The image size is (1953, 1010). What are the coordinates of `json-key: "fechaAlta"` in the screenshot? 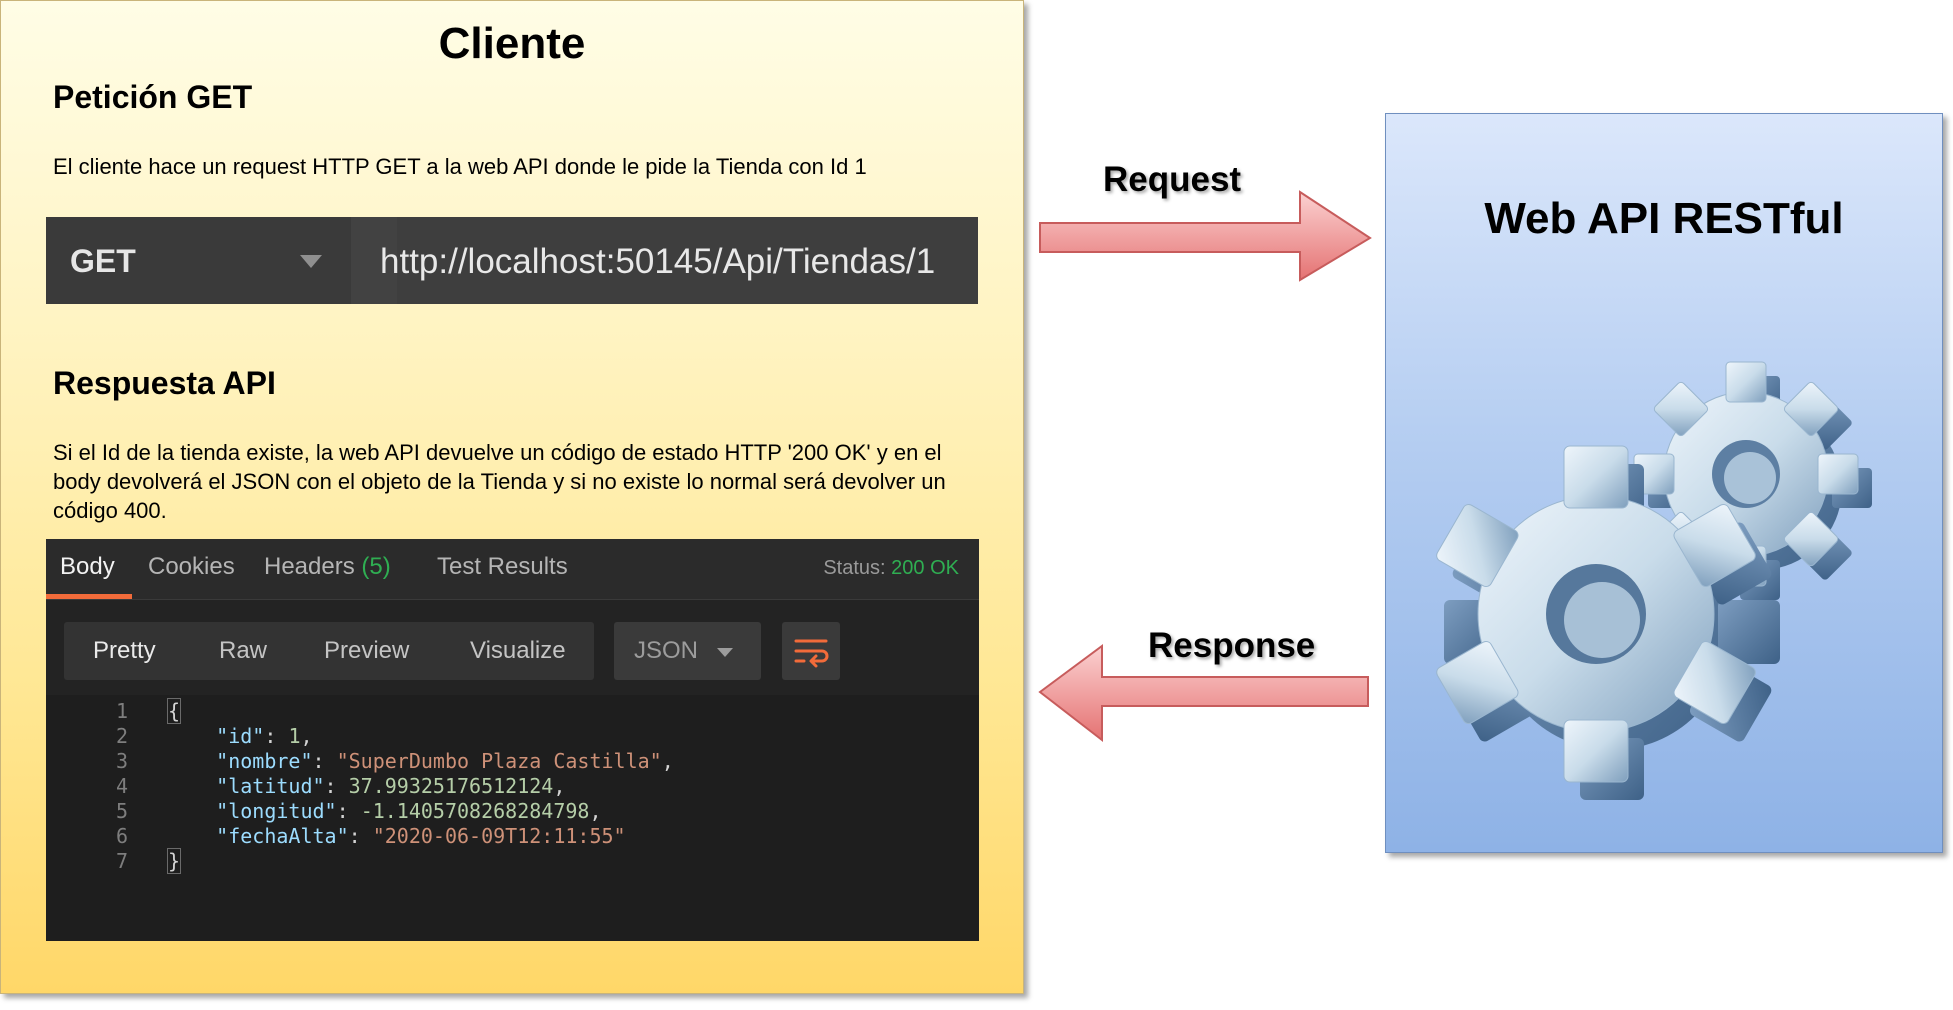 It's located at (282, 836).